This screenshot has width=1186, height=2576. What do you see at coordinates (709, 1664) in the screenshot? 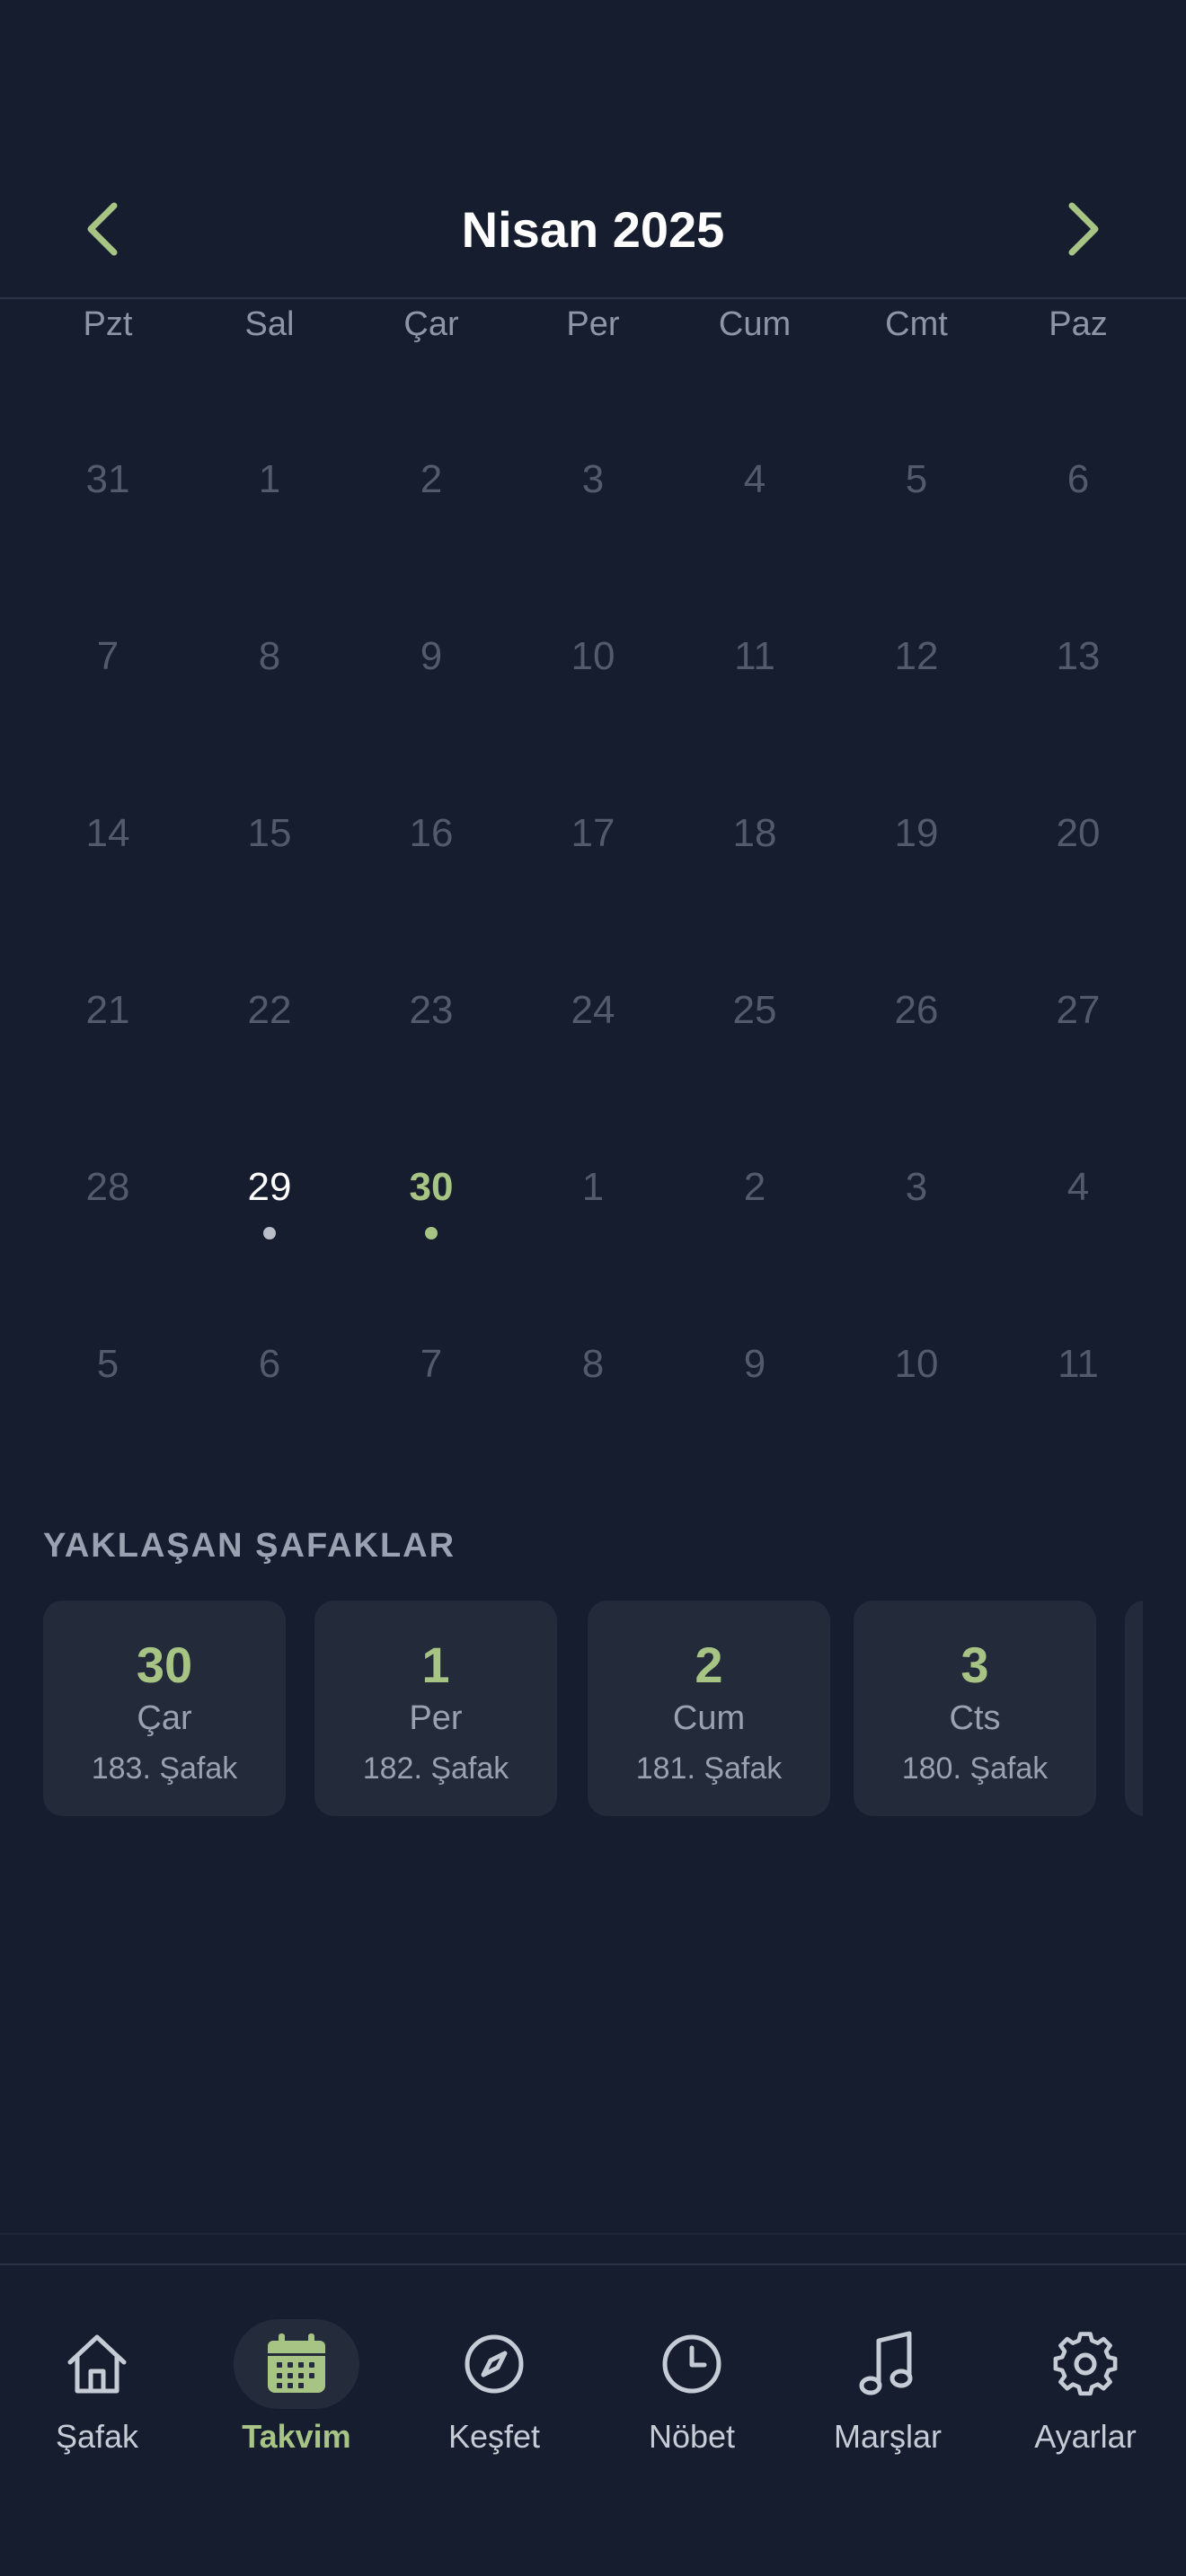
I see `upcoming-card-day: 2` at bounding box center [709, 1664].